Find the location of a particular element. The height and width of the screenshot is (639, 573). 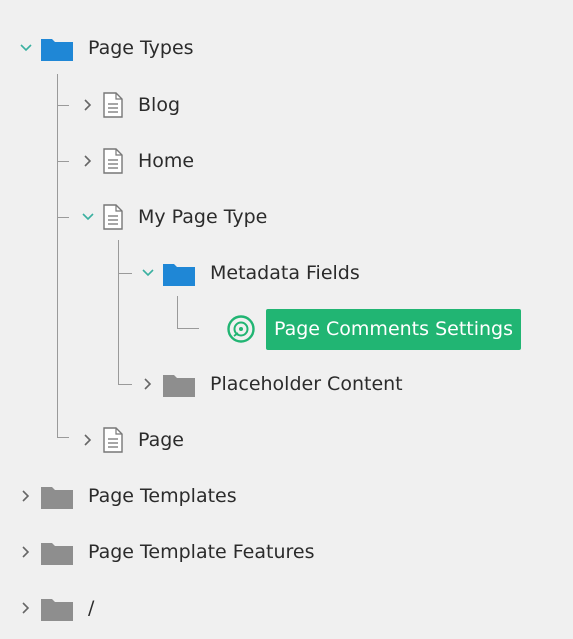

tree-node-my-page-type: My Page Type is located at coordinates (173, 217).